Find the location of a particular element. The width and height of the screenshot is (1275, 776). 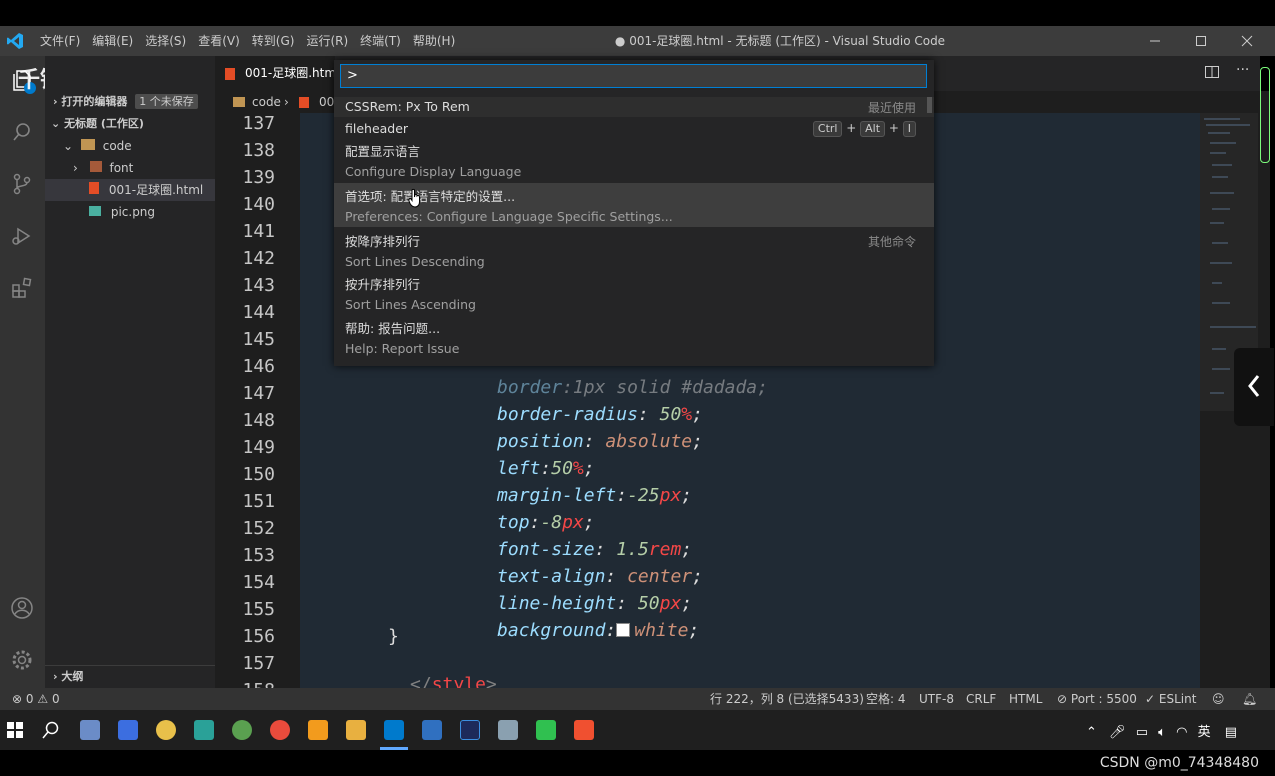

app-gray-icon is located at coordinates (508, 730).